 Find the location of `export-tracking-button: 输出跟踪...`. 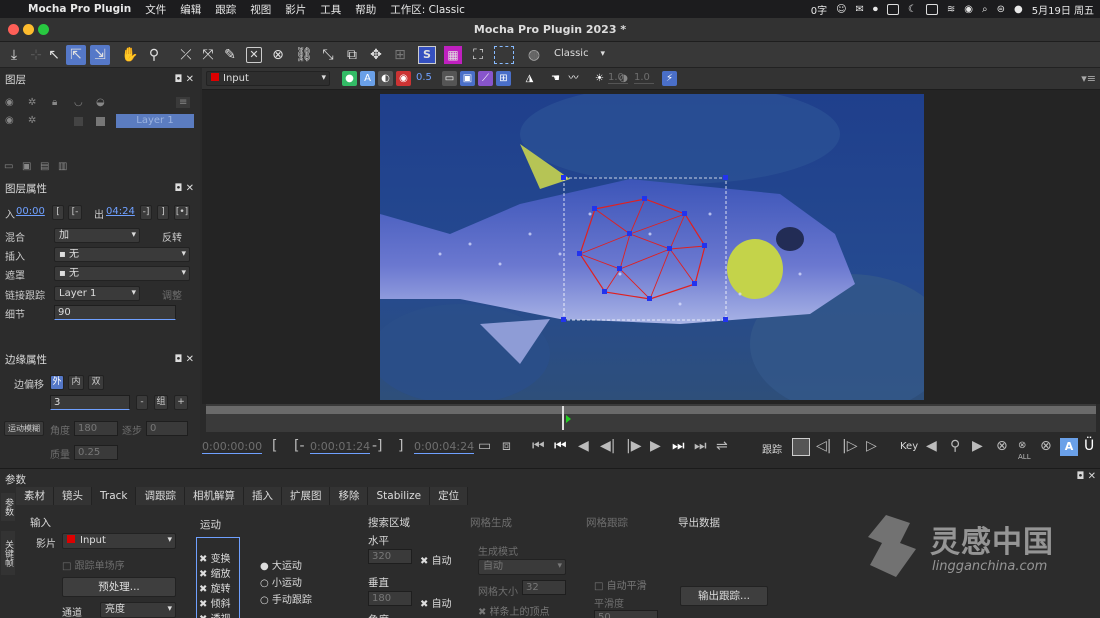

export-tracking-button: 输出跟踪... is located at coordinates (724, 596).